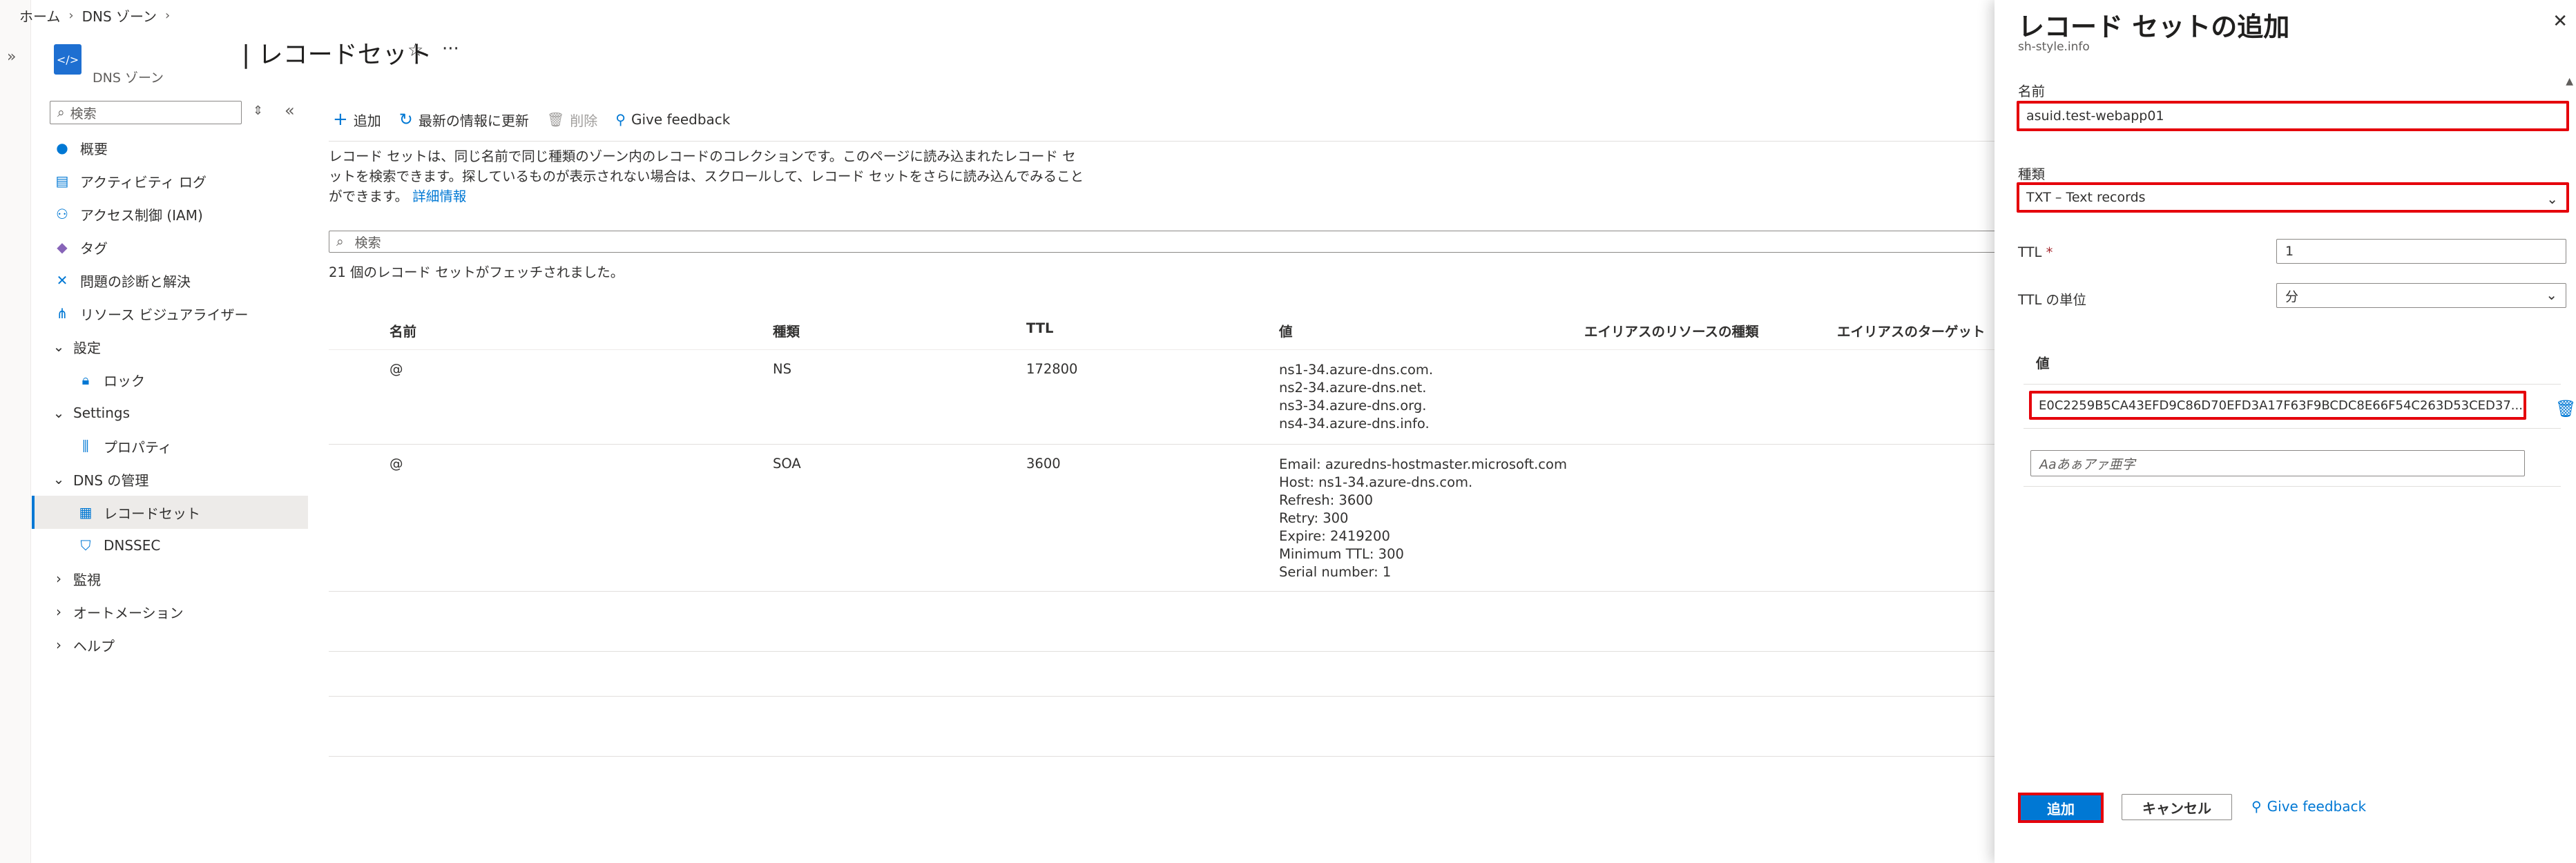 The image size is (2576, 863). Describe the element at coordinates (2317, 806) in the screenshot. I see `panel-feedback-label: Give feedback` at that location.